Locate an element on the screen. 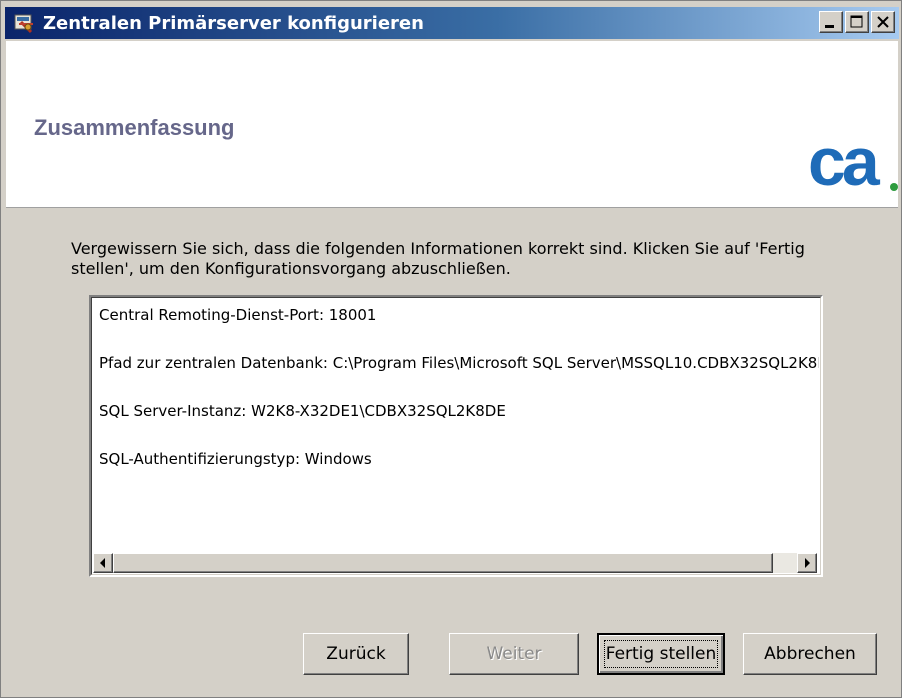 The height and width of the screenshot is (698, 902). summary-line-auth-type: SQL-Authentifizierungstyp: Windows is located at coordinates (235, 459).